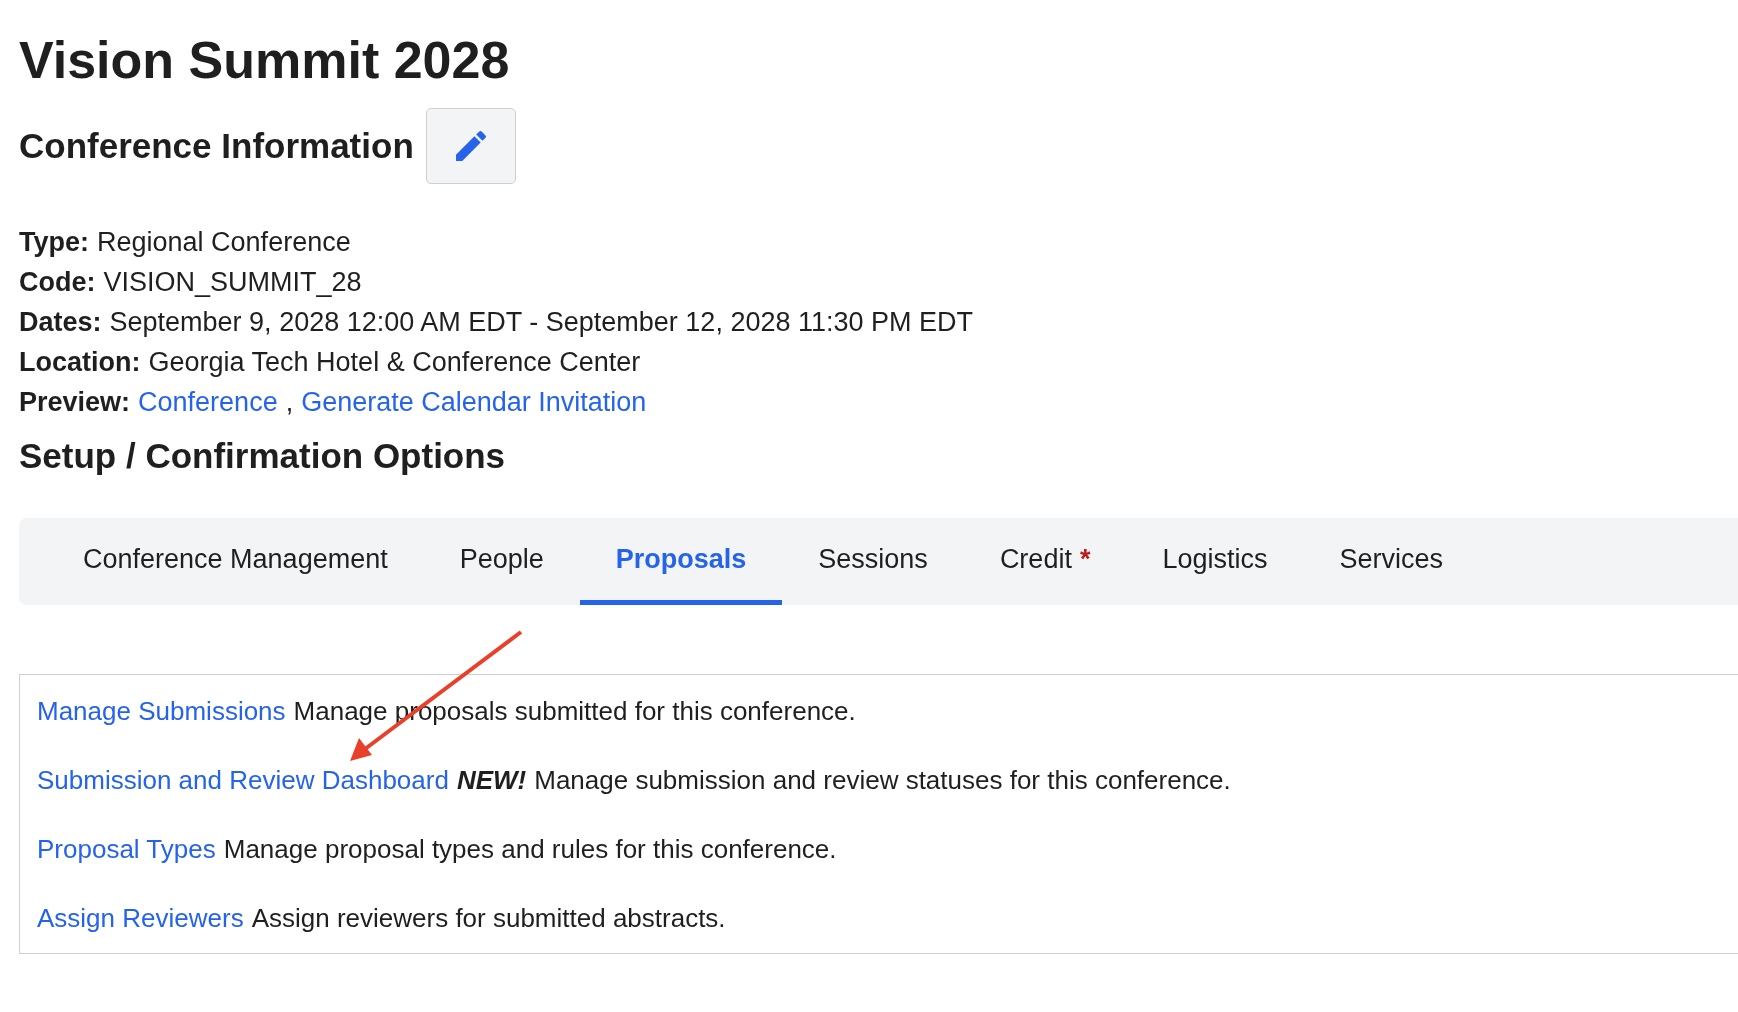 This screenshot has height=1012, width=1738. What do you see at coordinates (488, 918) in the screenshot?
I see `option-description: Assign reviewers for submitted abstracts.` at bounding box center [488, 918].